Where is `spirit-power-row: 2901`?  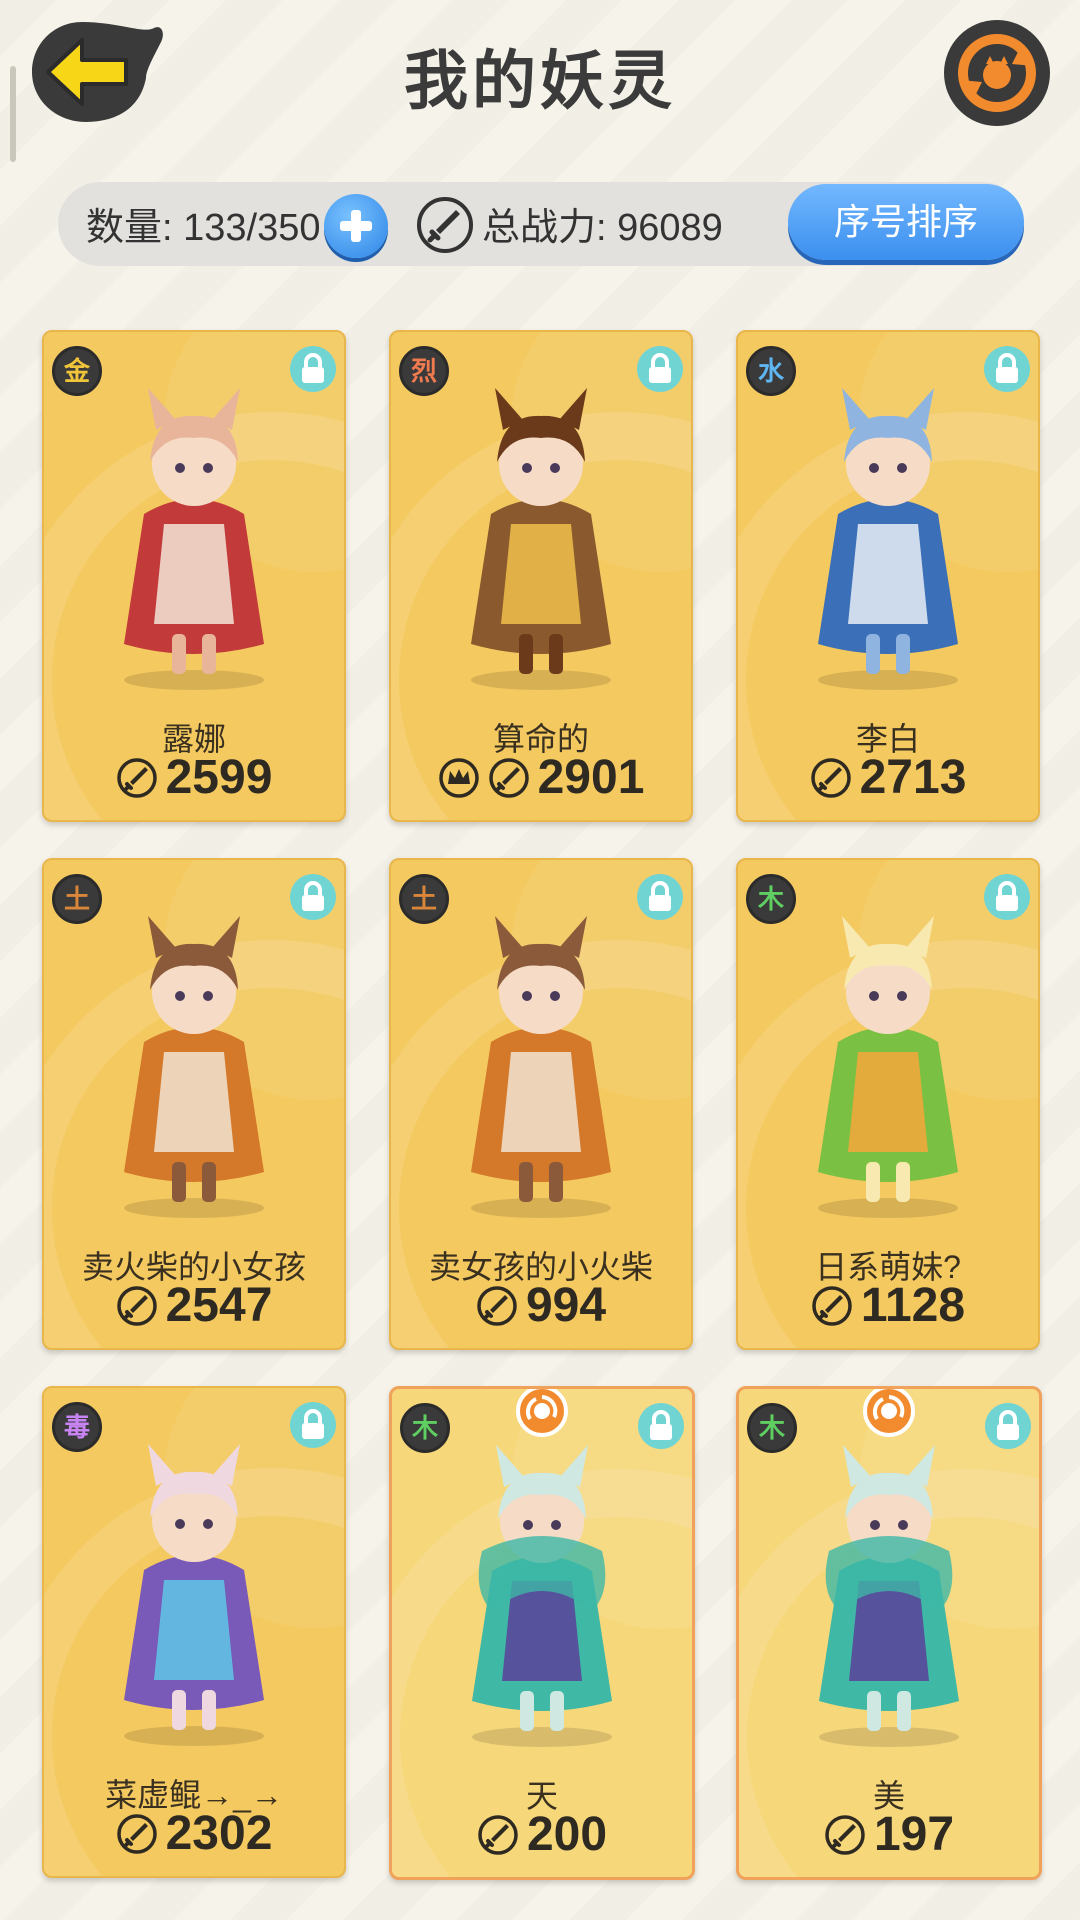 spirit-power-row: 2901 is located at coordinates (541, 777).